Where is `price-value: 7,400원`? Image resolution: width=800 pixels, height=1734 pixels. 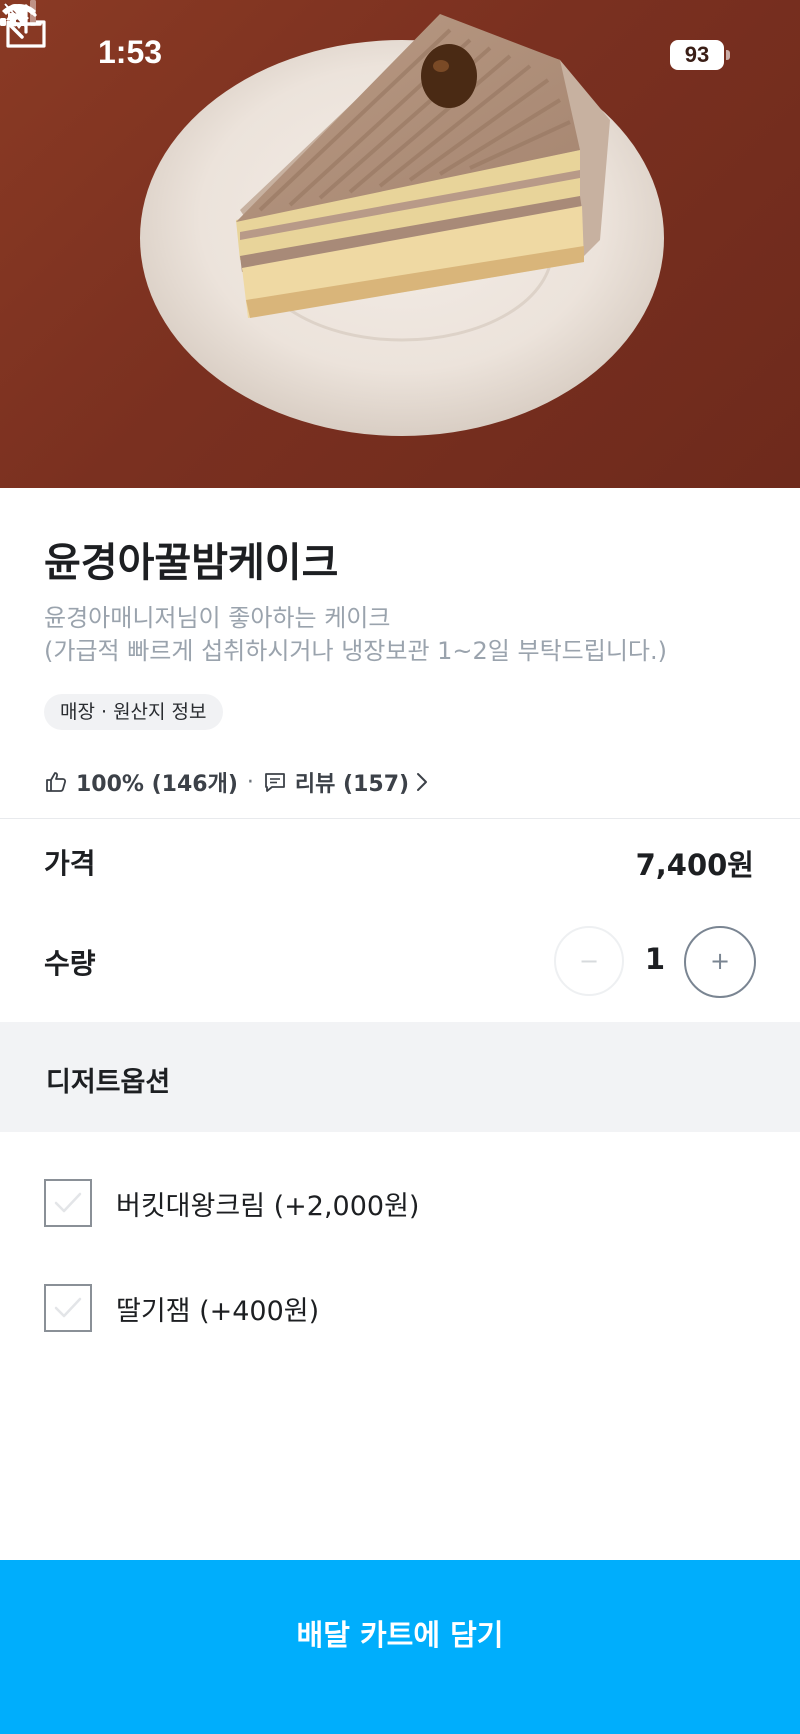 price-value: 7,400원 is located at coordinates (694, 865).